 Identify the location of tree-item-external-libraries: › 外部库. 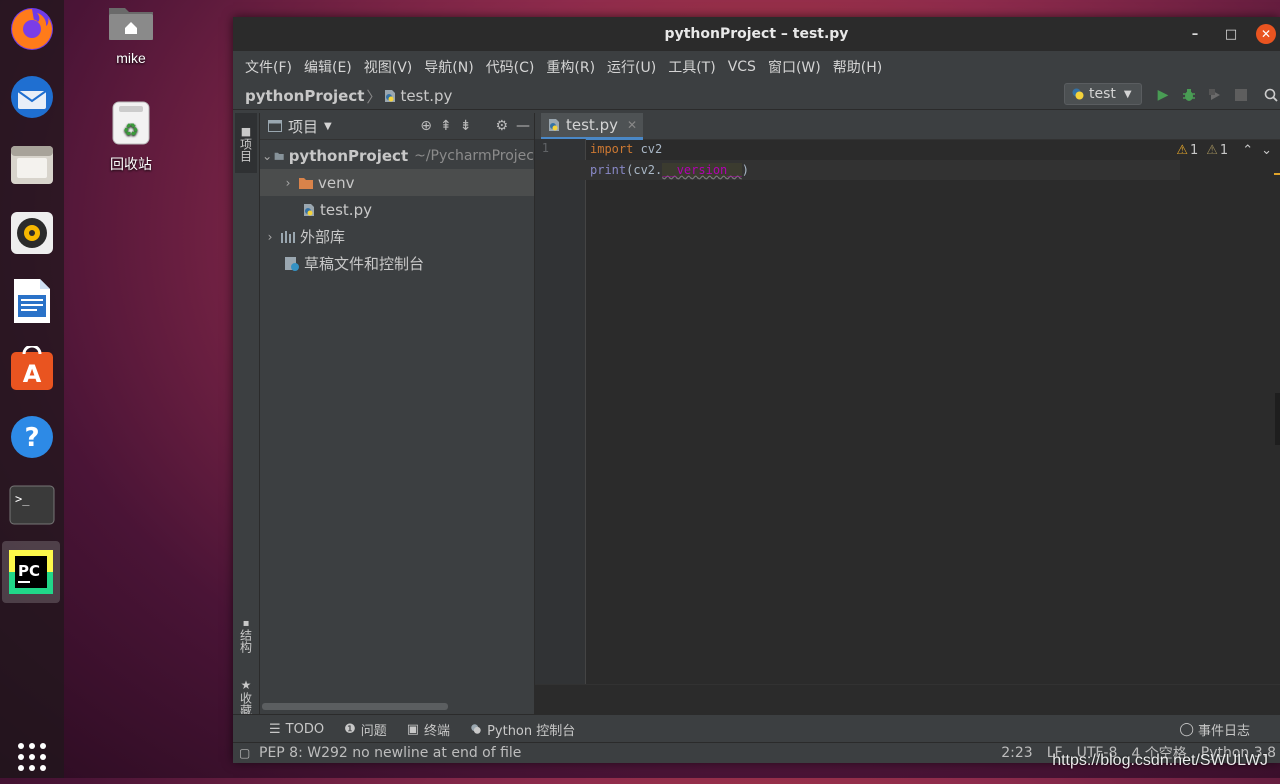
(397, 236).